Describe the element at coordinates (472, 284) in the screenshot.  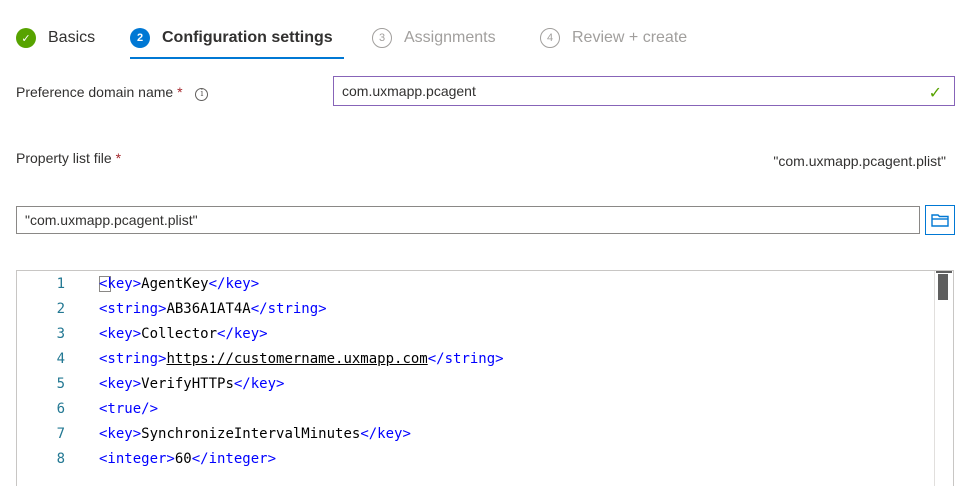
I see `code-line: 1 <key>AgentKey</key>` at that location.